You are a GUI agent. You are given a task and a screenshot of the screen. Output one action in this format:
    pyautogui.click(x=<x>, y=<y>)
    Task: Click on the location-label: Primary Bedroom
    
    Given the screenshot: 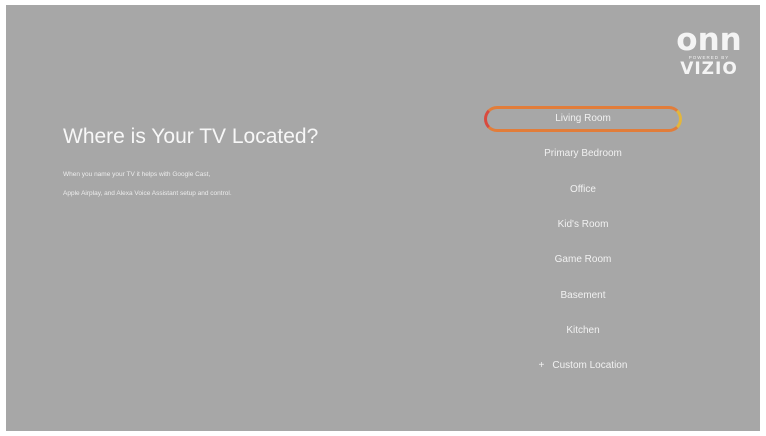 What is the action you would take?
    pyautogui.click(x=583, y=154)
    